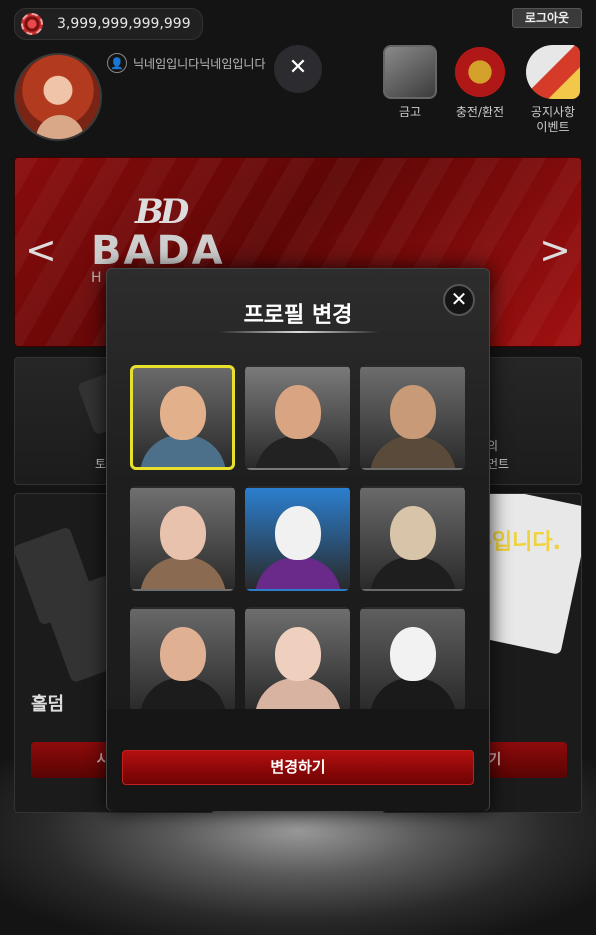 The image size is (596, 935). I want to click on mustache-gambler-avatar, so click(297, 417).